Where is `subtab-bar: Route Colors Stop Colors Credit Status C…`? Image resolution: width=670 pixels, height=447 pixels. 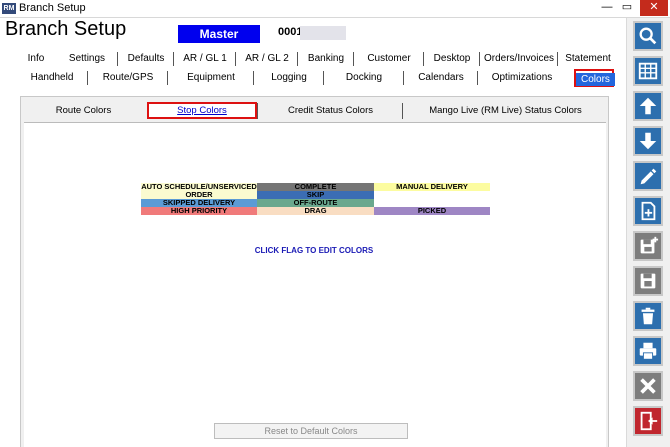
subtab-bar: Route Colors Stop Colors Credit Status C… is located at coordinates (314, 111).